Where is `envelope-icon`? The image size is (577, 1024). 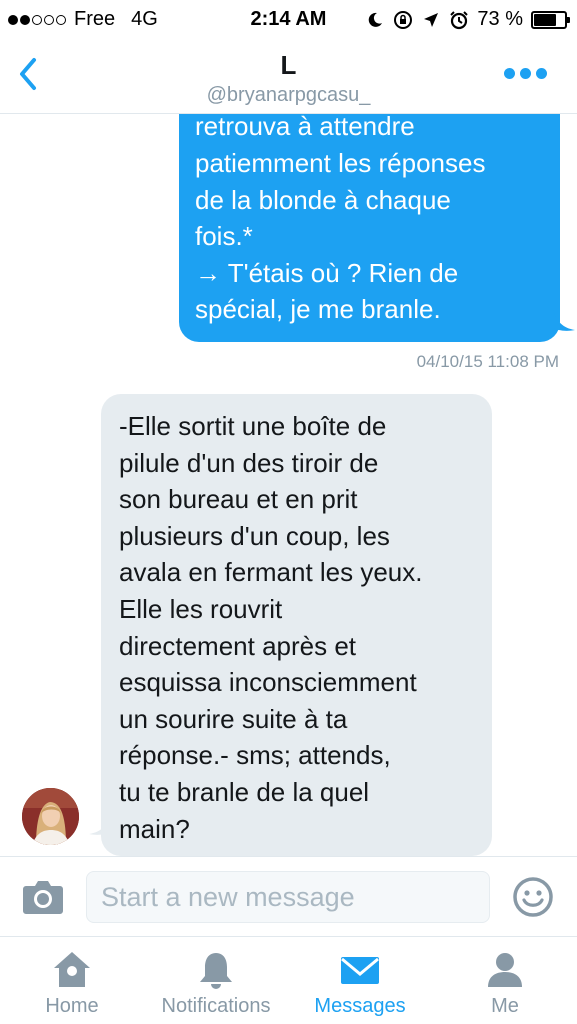 envelope-icon is located at coordinates (360, 970).